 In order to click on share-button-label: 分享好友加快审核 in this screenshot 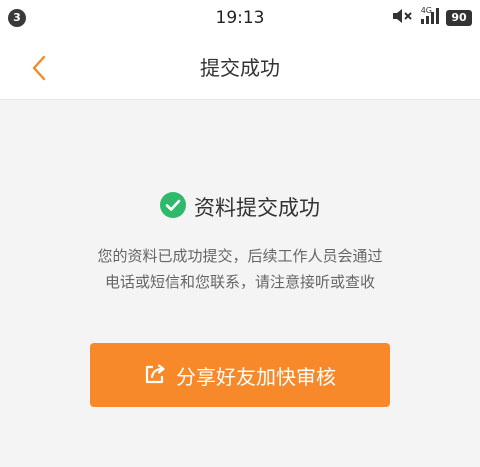, I will do `click(256, 377)`.